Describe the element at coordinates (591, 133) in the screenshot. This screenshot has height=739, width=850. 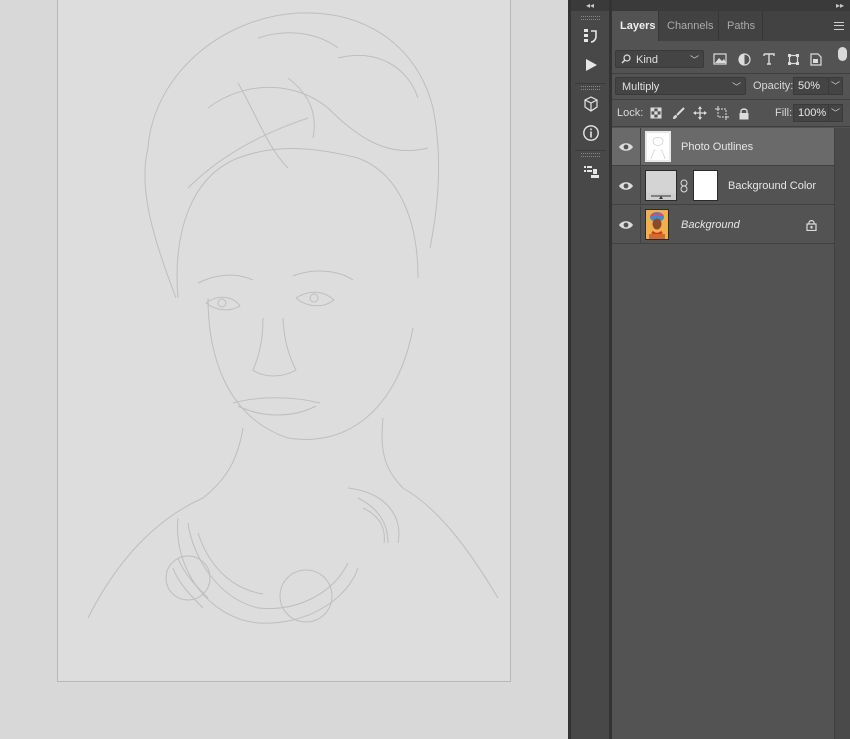
I see `info-icon` at that location.